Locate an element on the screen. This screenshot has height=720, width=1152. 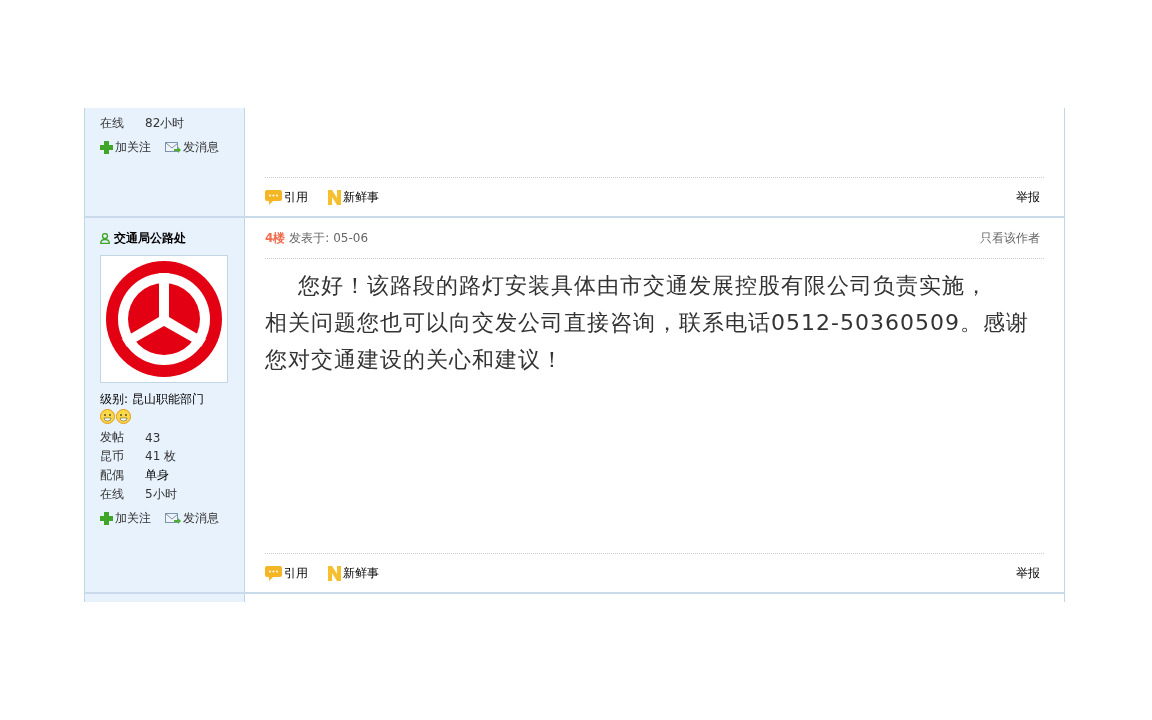
stat-label: 配偶 is located at coordinates (112, 475).